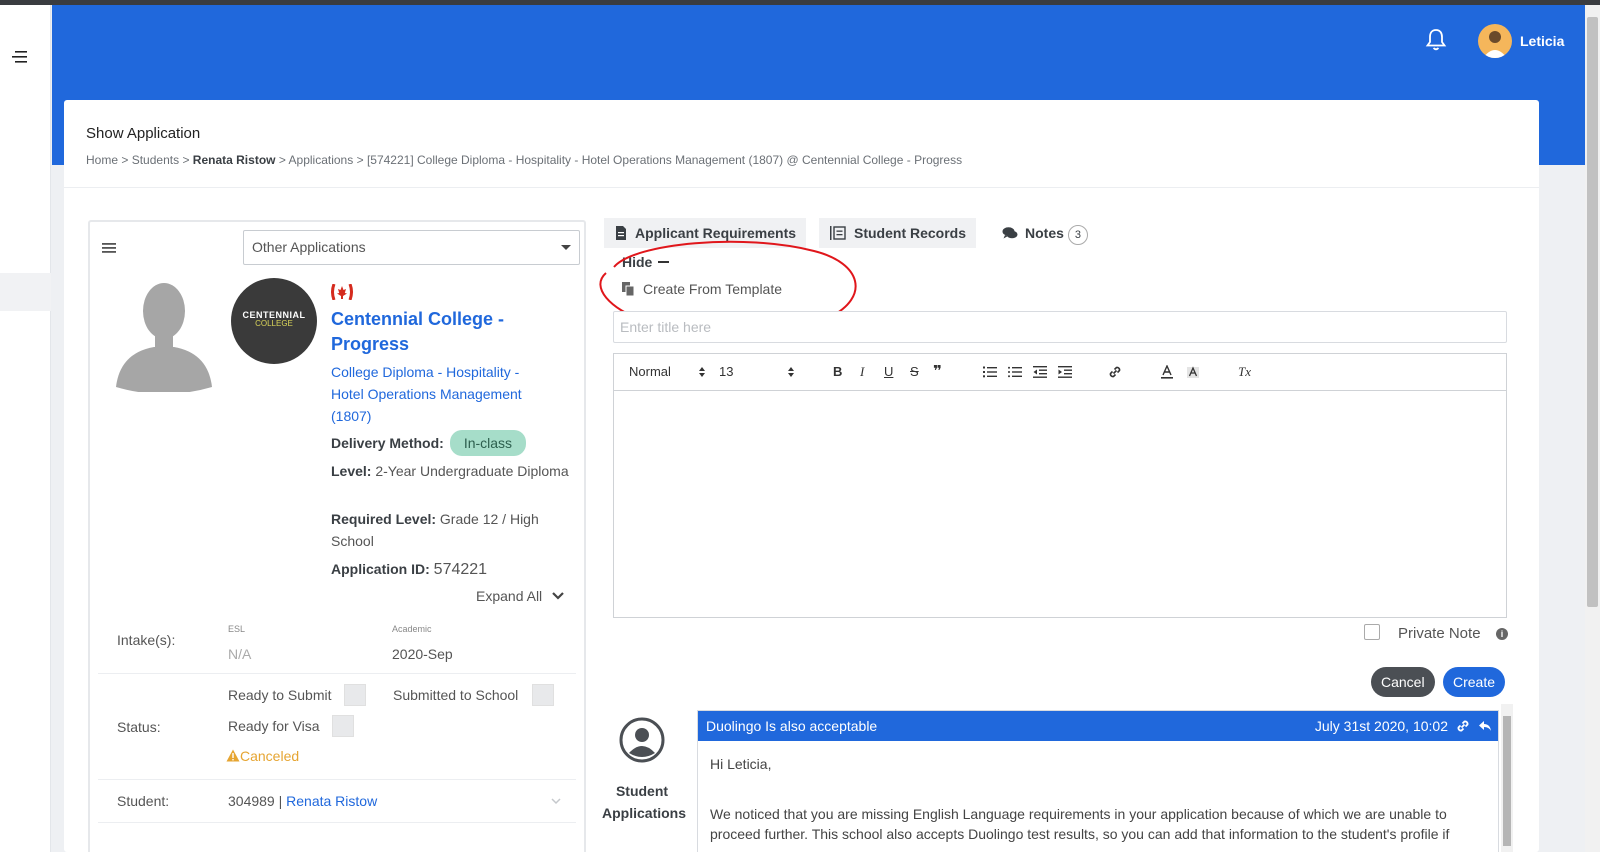  I want to click on esl-value: N/A, so click(240, 654).